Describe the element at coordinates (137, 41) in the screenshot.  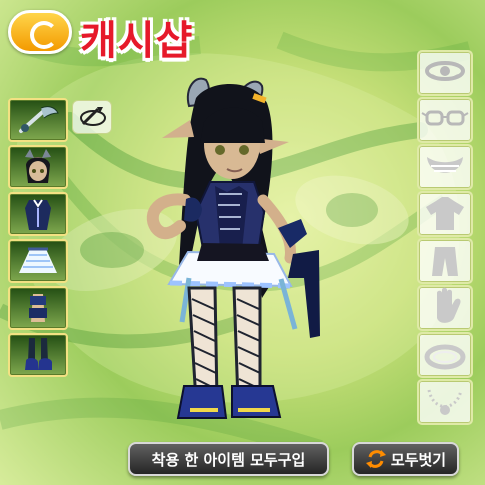
I see `page-title: 캐시샵` at that location.